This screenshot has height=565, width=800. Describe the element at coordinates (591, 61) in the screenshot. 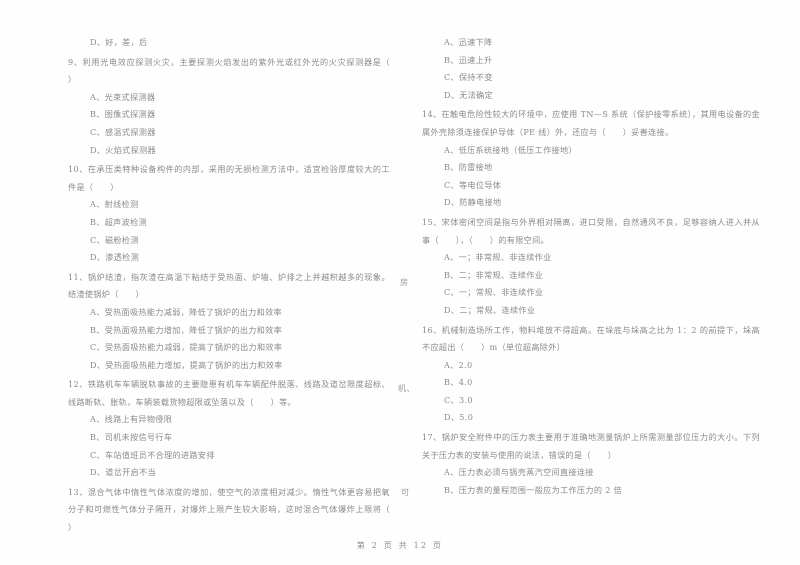

I see `option-item: B、迅速上升` at that location.